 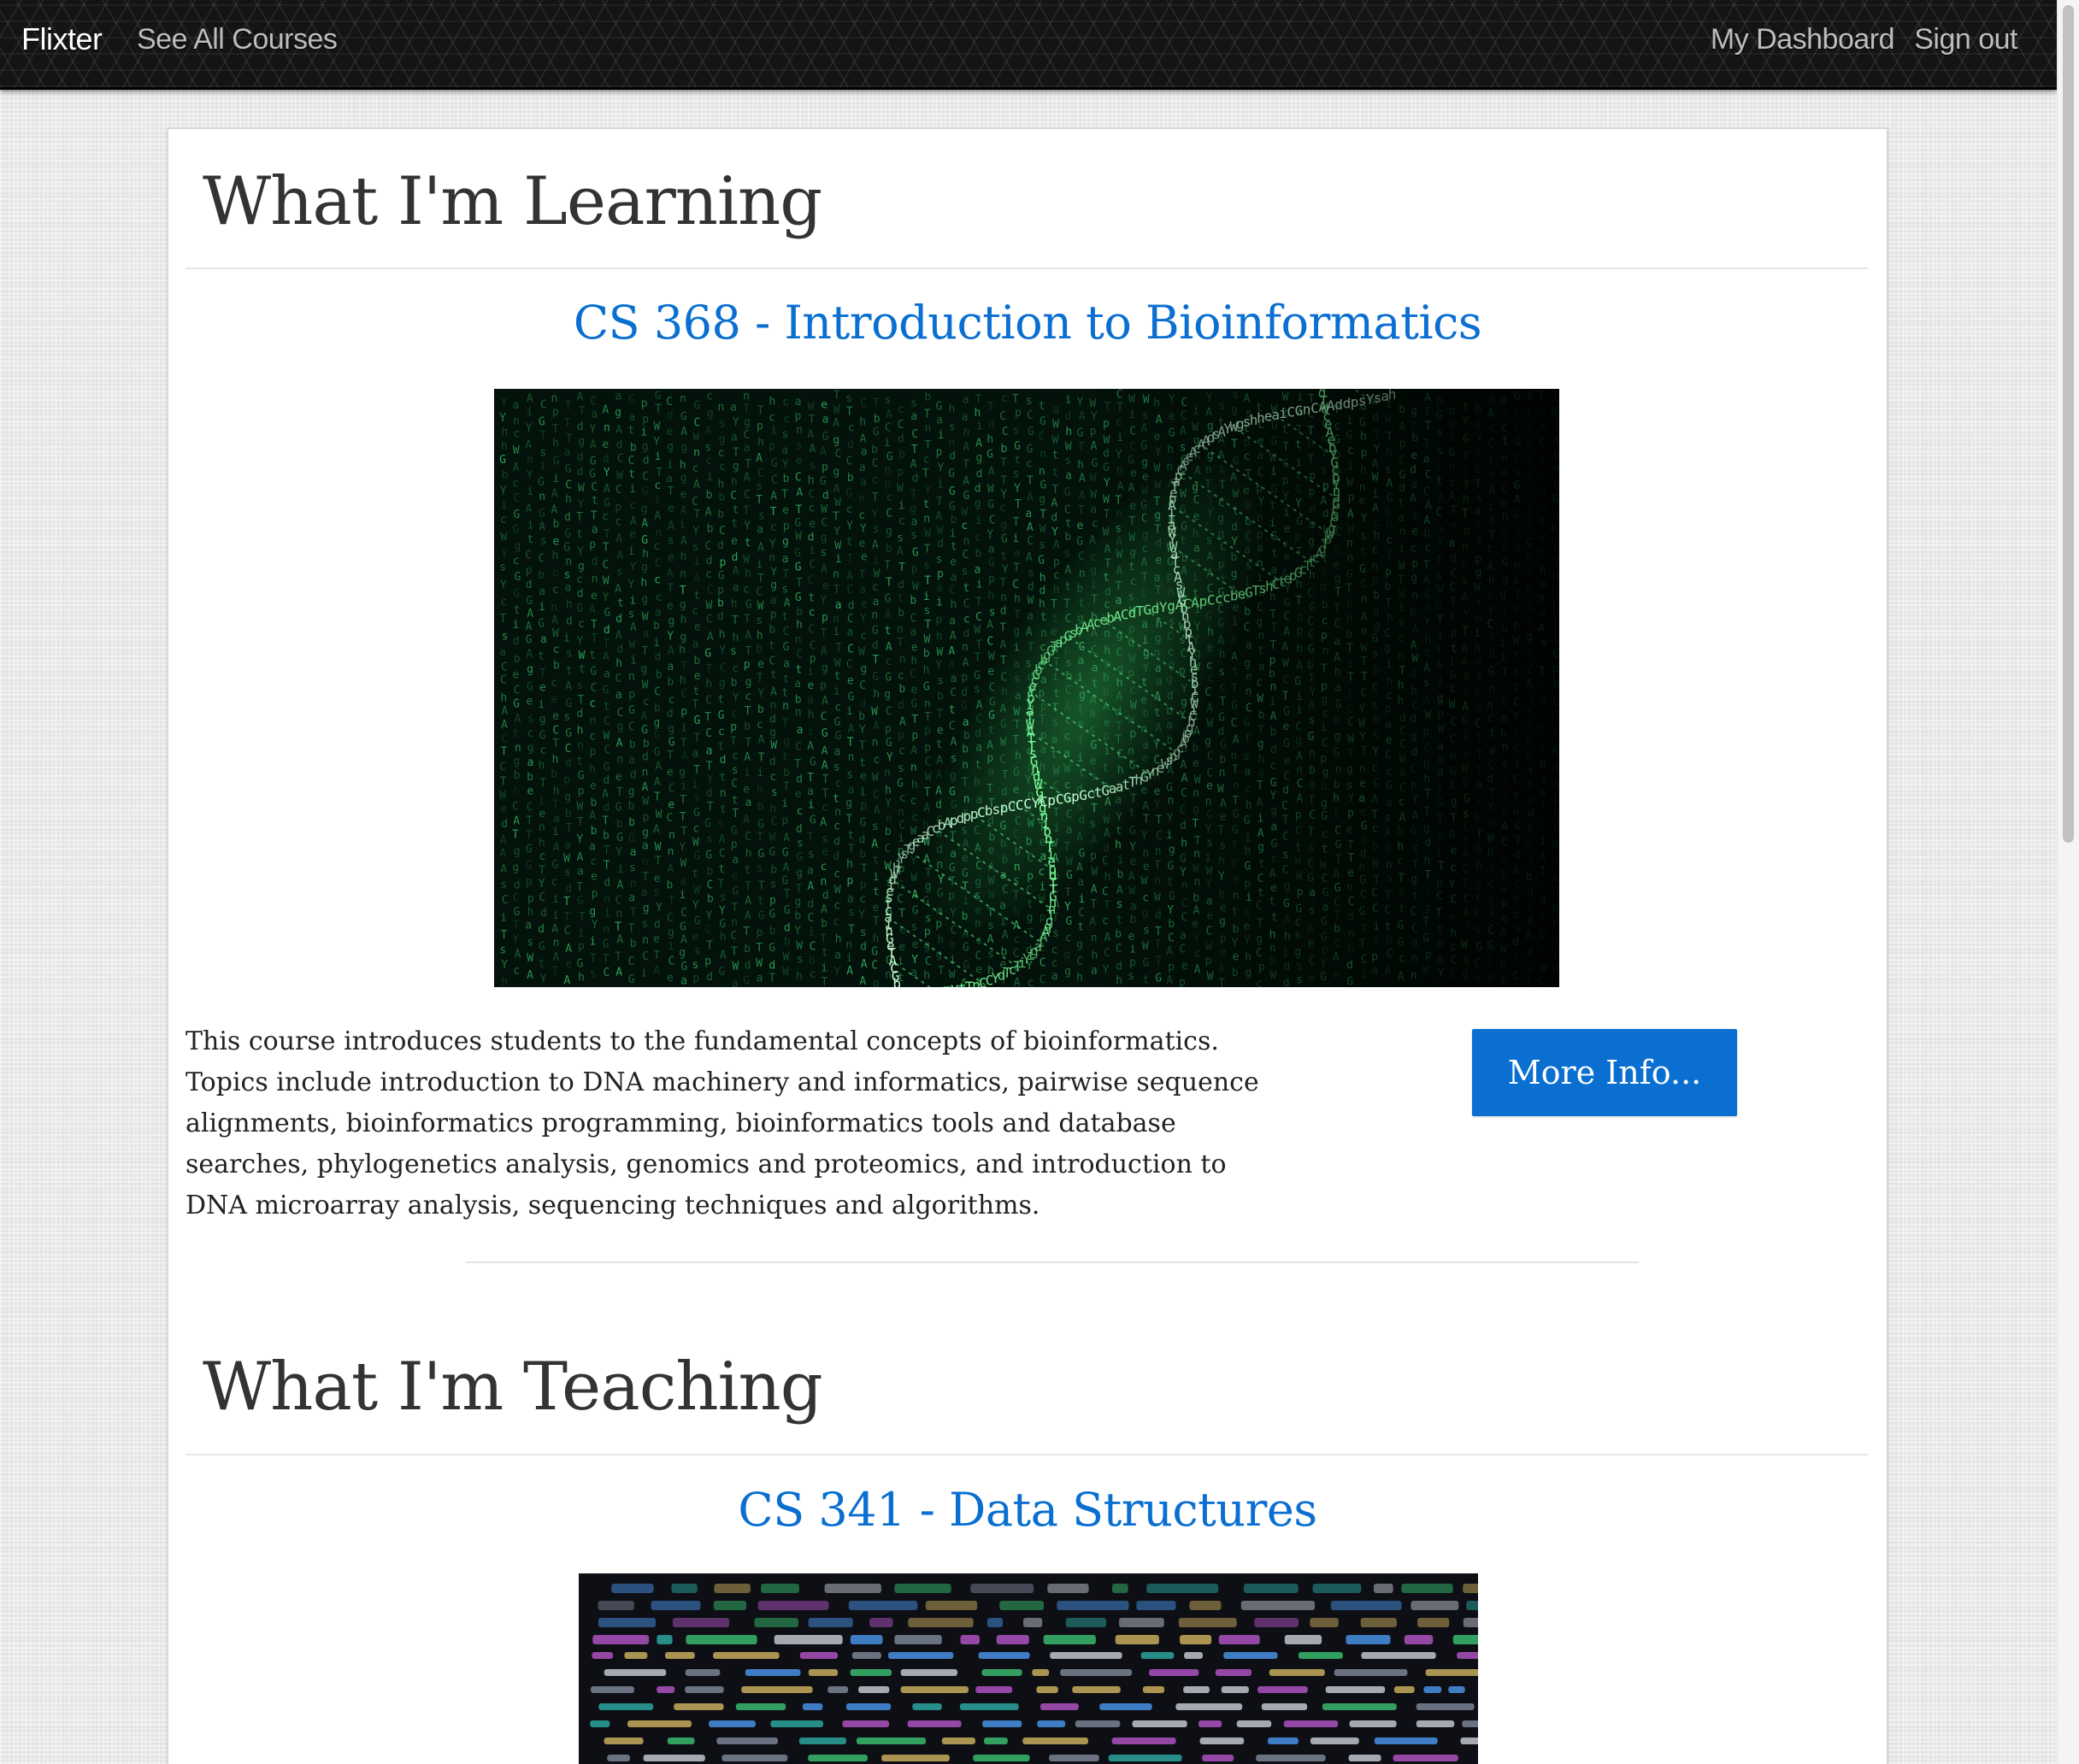 What do you see at coordinates (1803, 39) in the screenshot?
I see `my-dashboard-link: My Dashboard` at bounding box center [1803, 39].